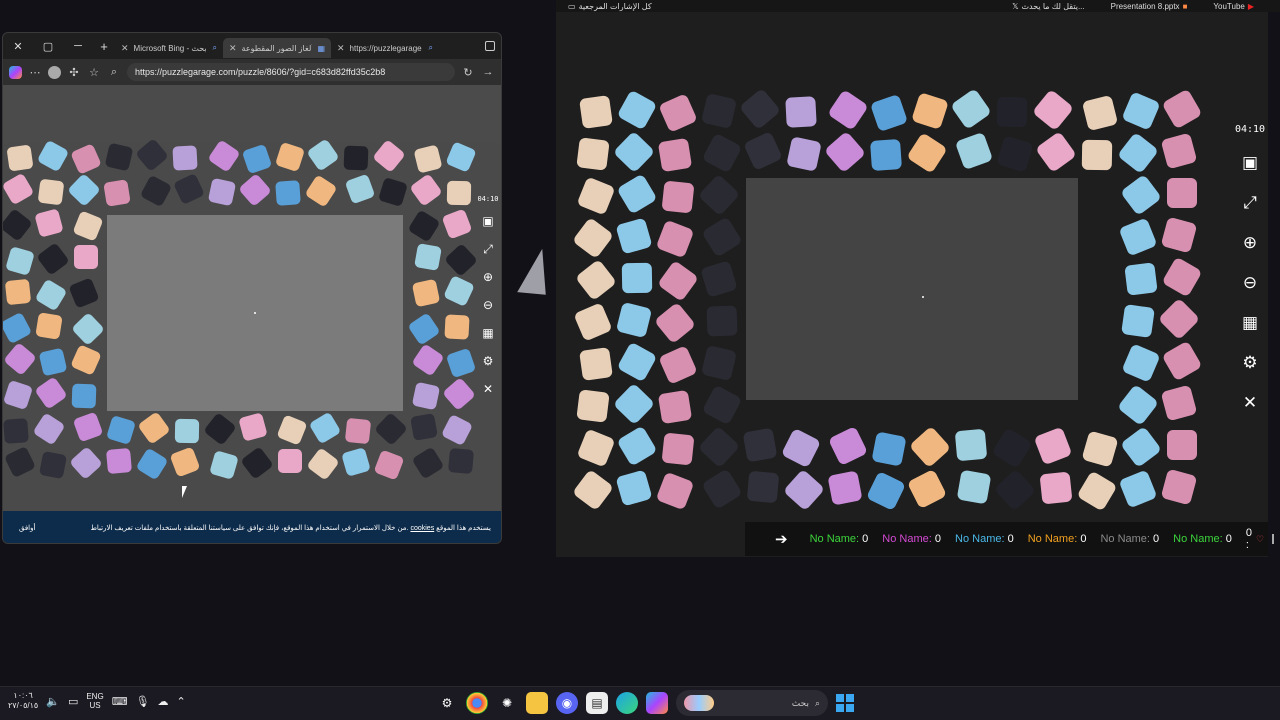  I want to click on more-menu-icon: ⋯, so click(35, 72).